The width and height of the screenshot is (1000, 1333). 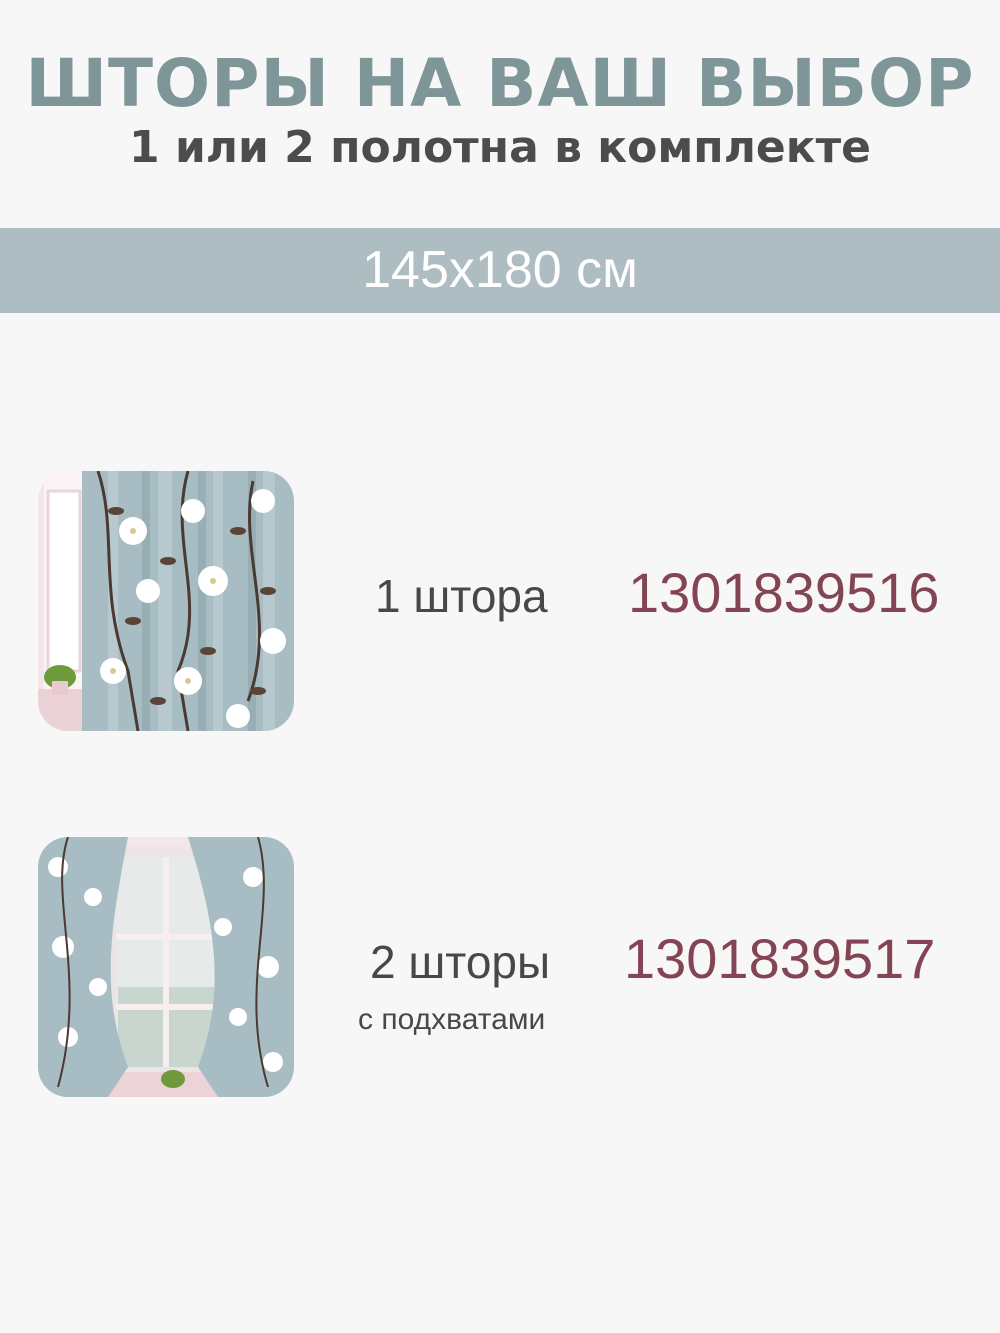 I want to click on page-title: ШТОРЫ НА ВАШ ВЫБОР, so click(x=500, y=83).